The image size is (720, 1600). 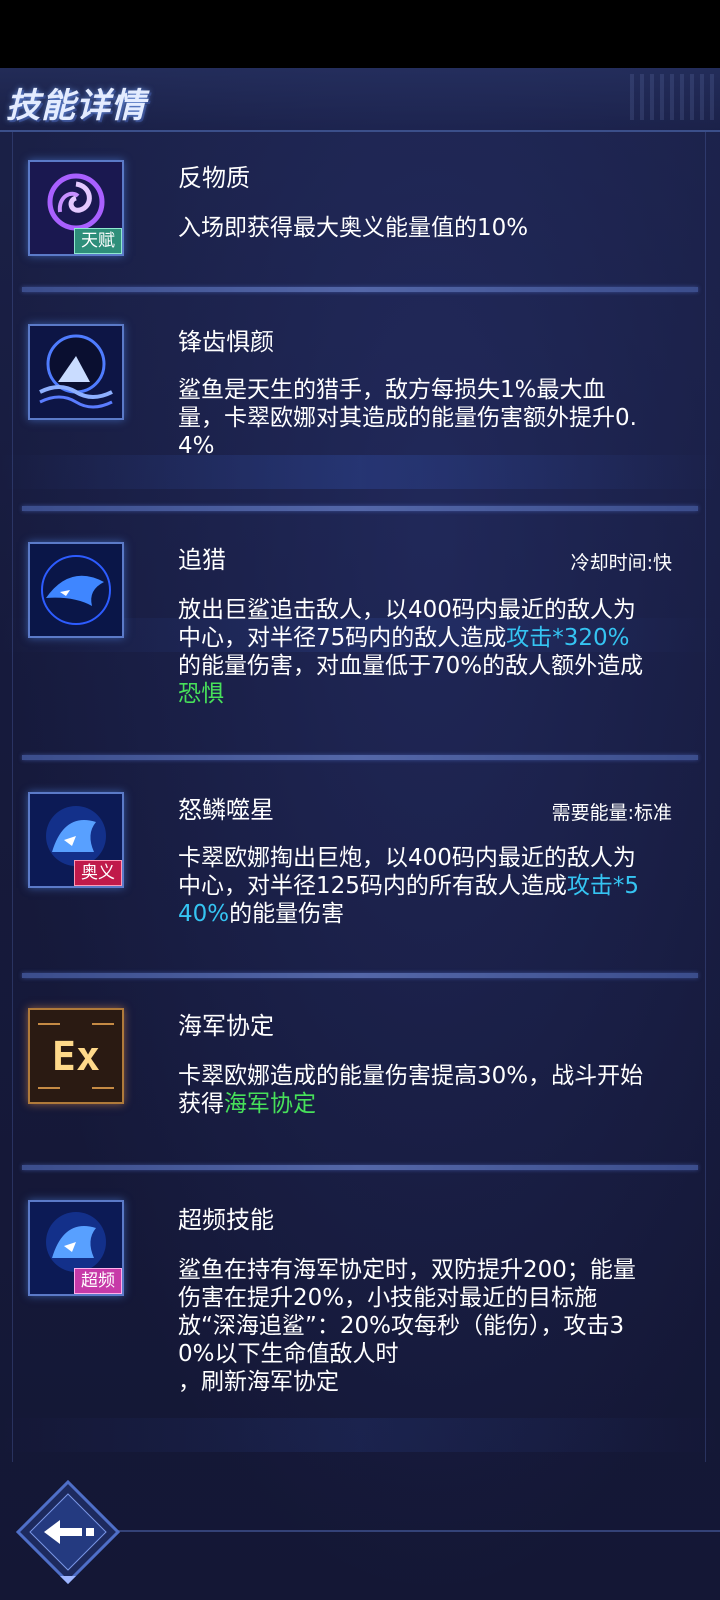 I want to click on skill-name: 海军协定, so click(x=226, y=1026).